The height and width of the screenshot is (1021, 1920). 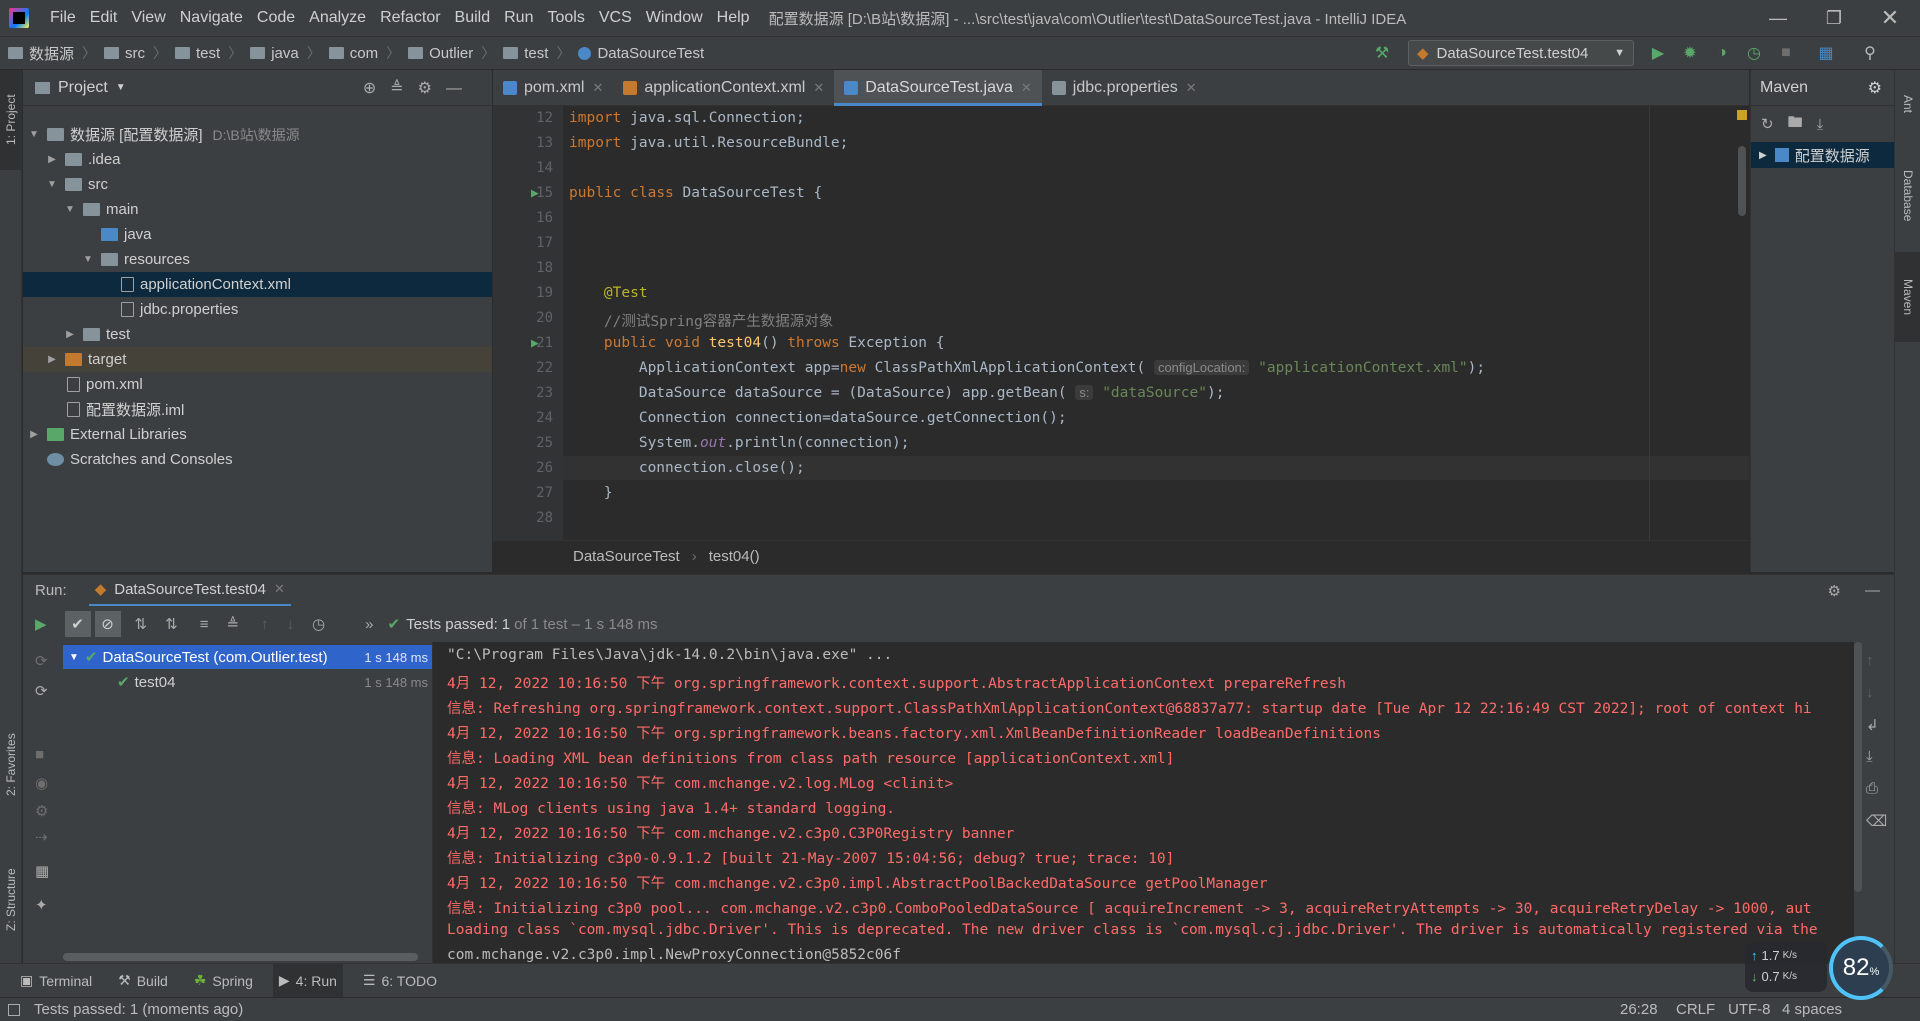 What do you see at coordinates (369, 624) in the screenshot?
I see `more-icon: »` at bounding box center [369, 624].